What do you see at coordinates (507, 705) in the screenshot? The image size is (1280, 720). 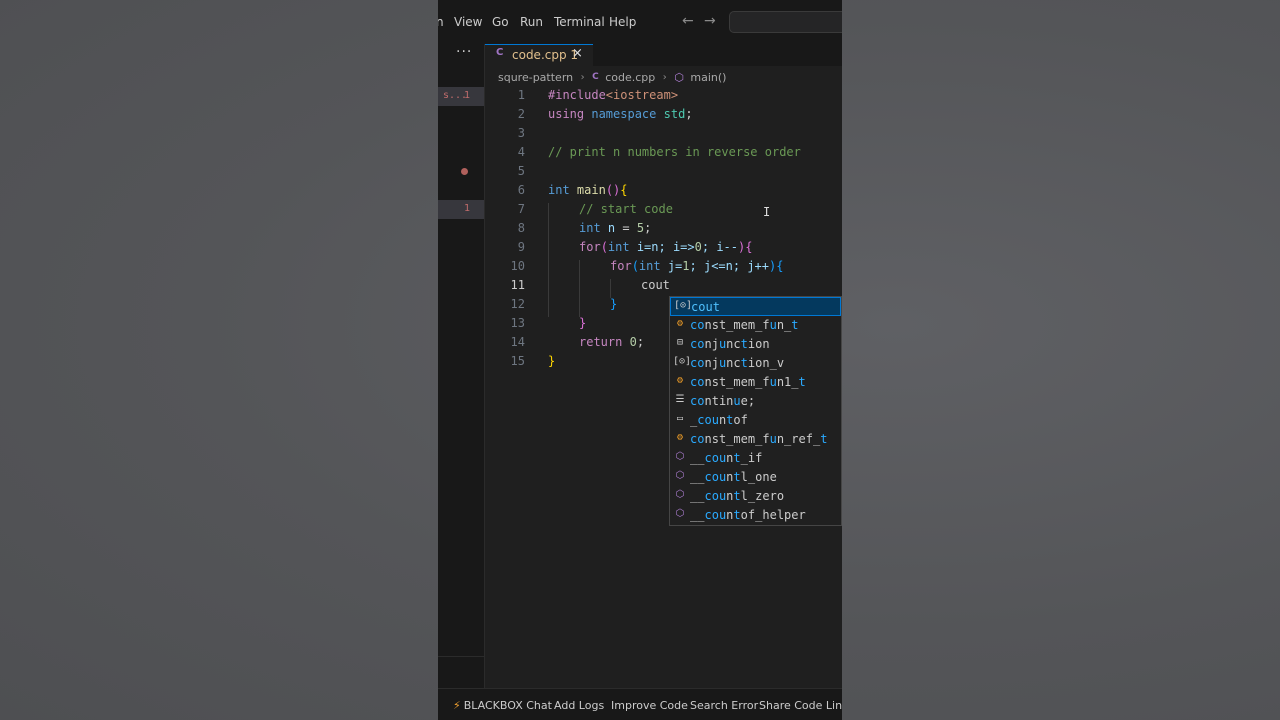 I see `status-item-label: BLACKBOX Chat` at bounding box center [507, 705].